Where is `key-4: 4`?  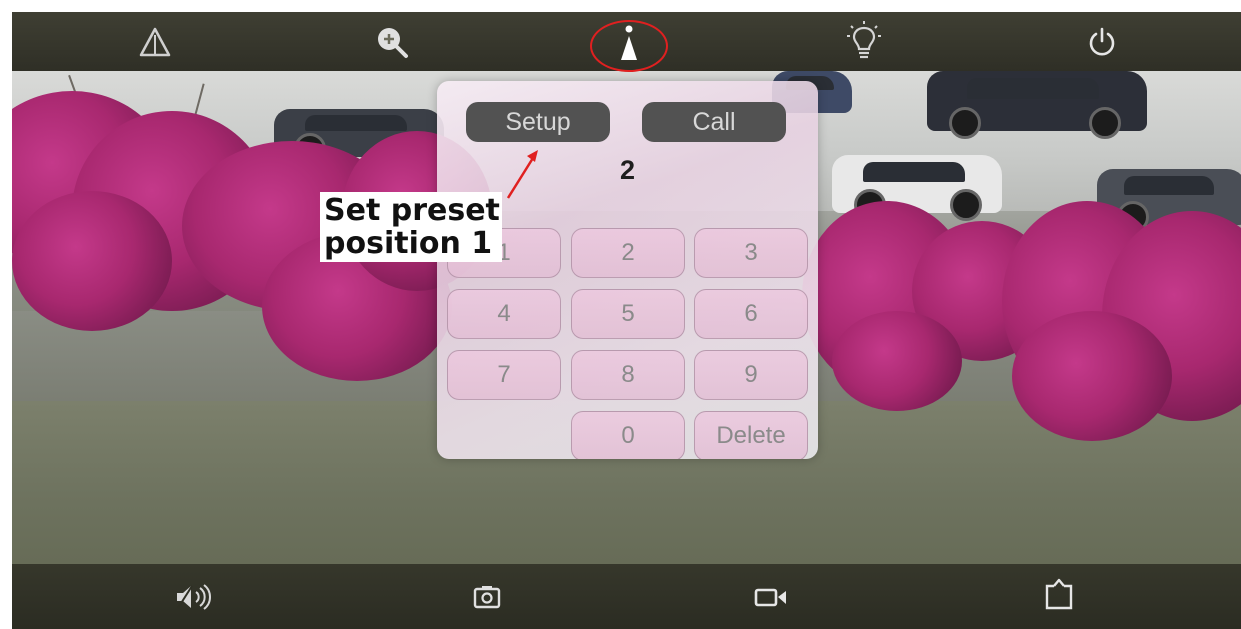
key-4: 4 is located at coordinates (504, 314).